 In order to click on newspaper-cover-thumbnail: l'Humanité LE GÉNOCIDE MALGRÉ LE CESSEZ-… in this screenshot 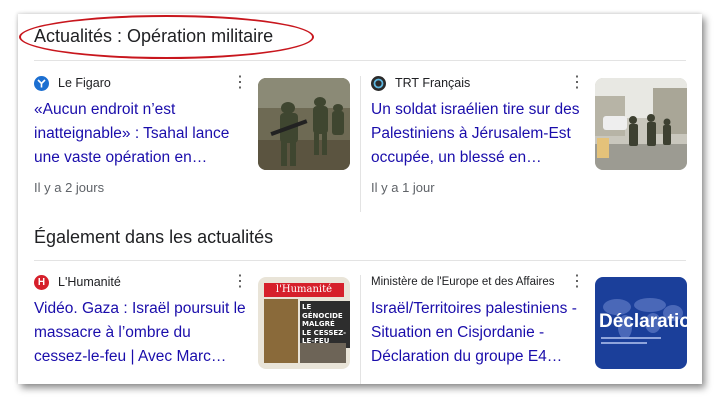, I will do `click(304, 323)`.